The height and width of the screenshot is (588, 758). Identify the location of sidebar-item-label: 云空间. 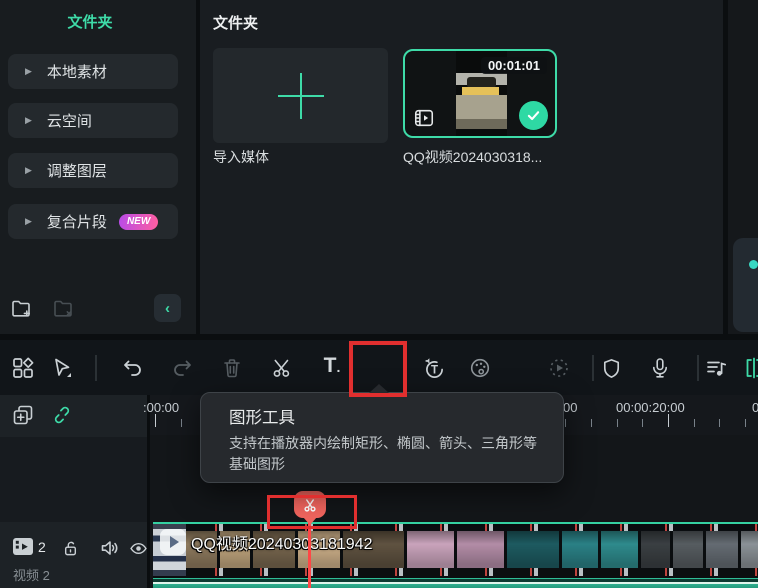
(69, 121).